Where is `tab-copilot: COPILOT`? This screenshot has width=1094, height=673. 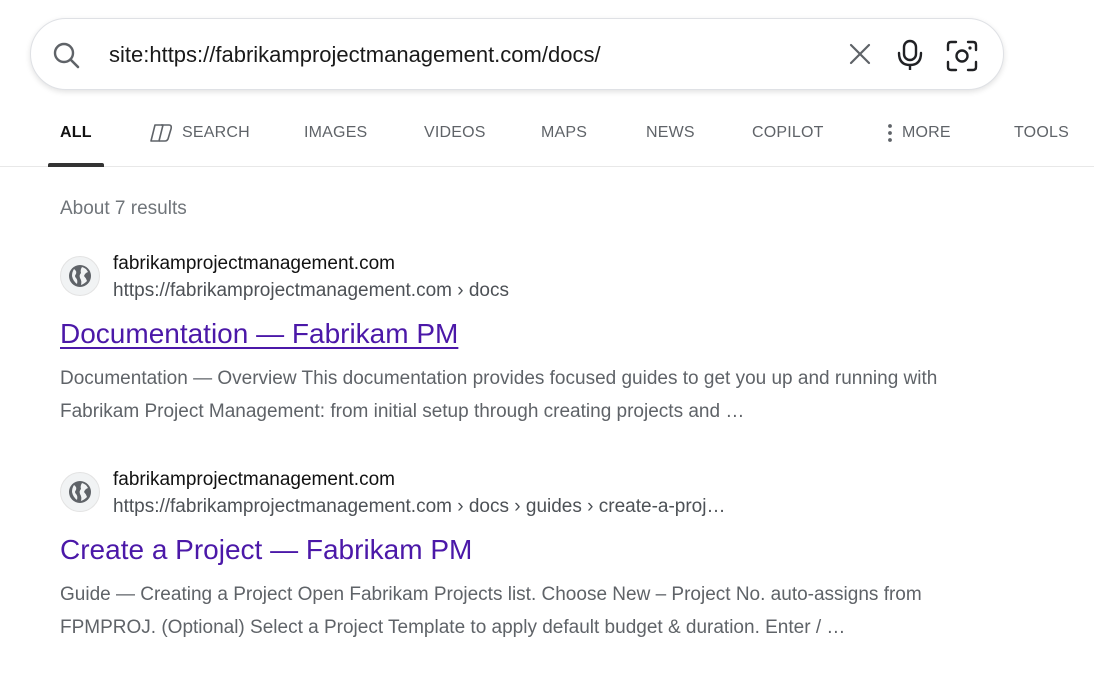
tab-copilot: COPILOT is located at coordinates (788, 133).